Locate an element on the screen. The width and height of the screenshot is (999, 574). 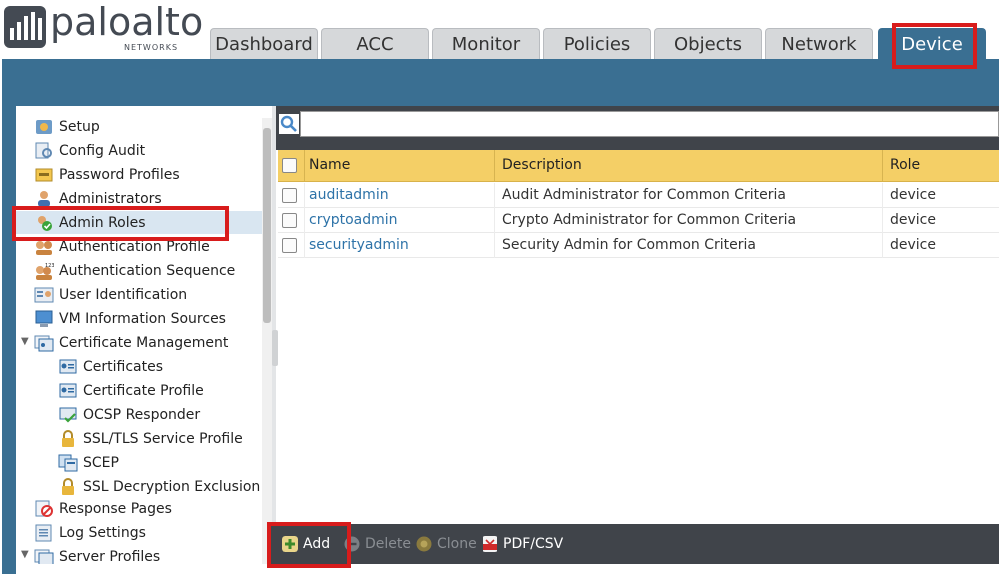
sidebar-item-label: Certificates is located at coordinates (123, 366).